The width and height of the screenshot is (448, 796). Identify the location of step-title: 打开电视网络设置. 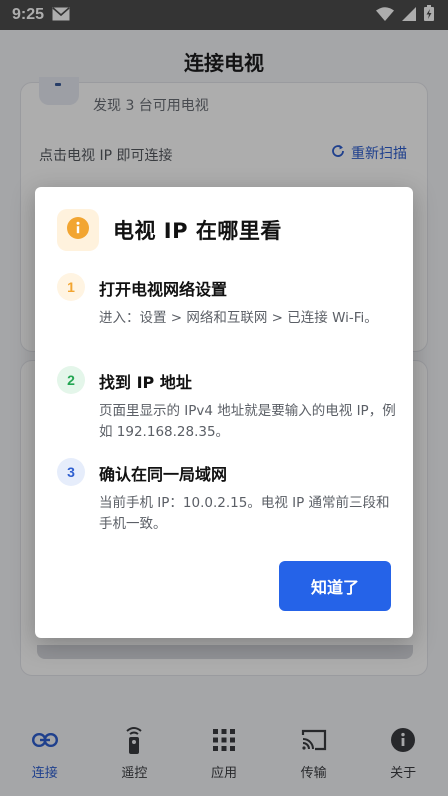
(163, 289).